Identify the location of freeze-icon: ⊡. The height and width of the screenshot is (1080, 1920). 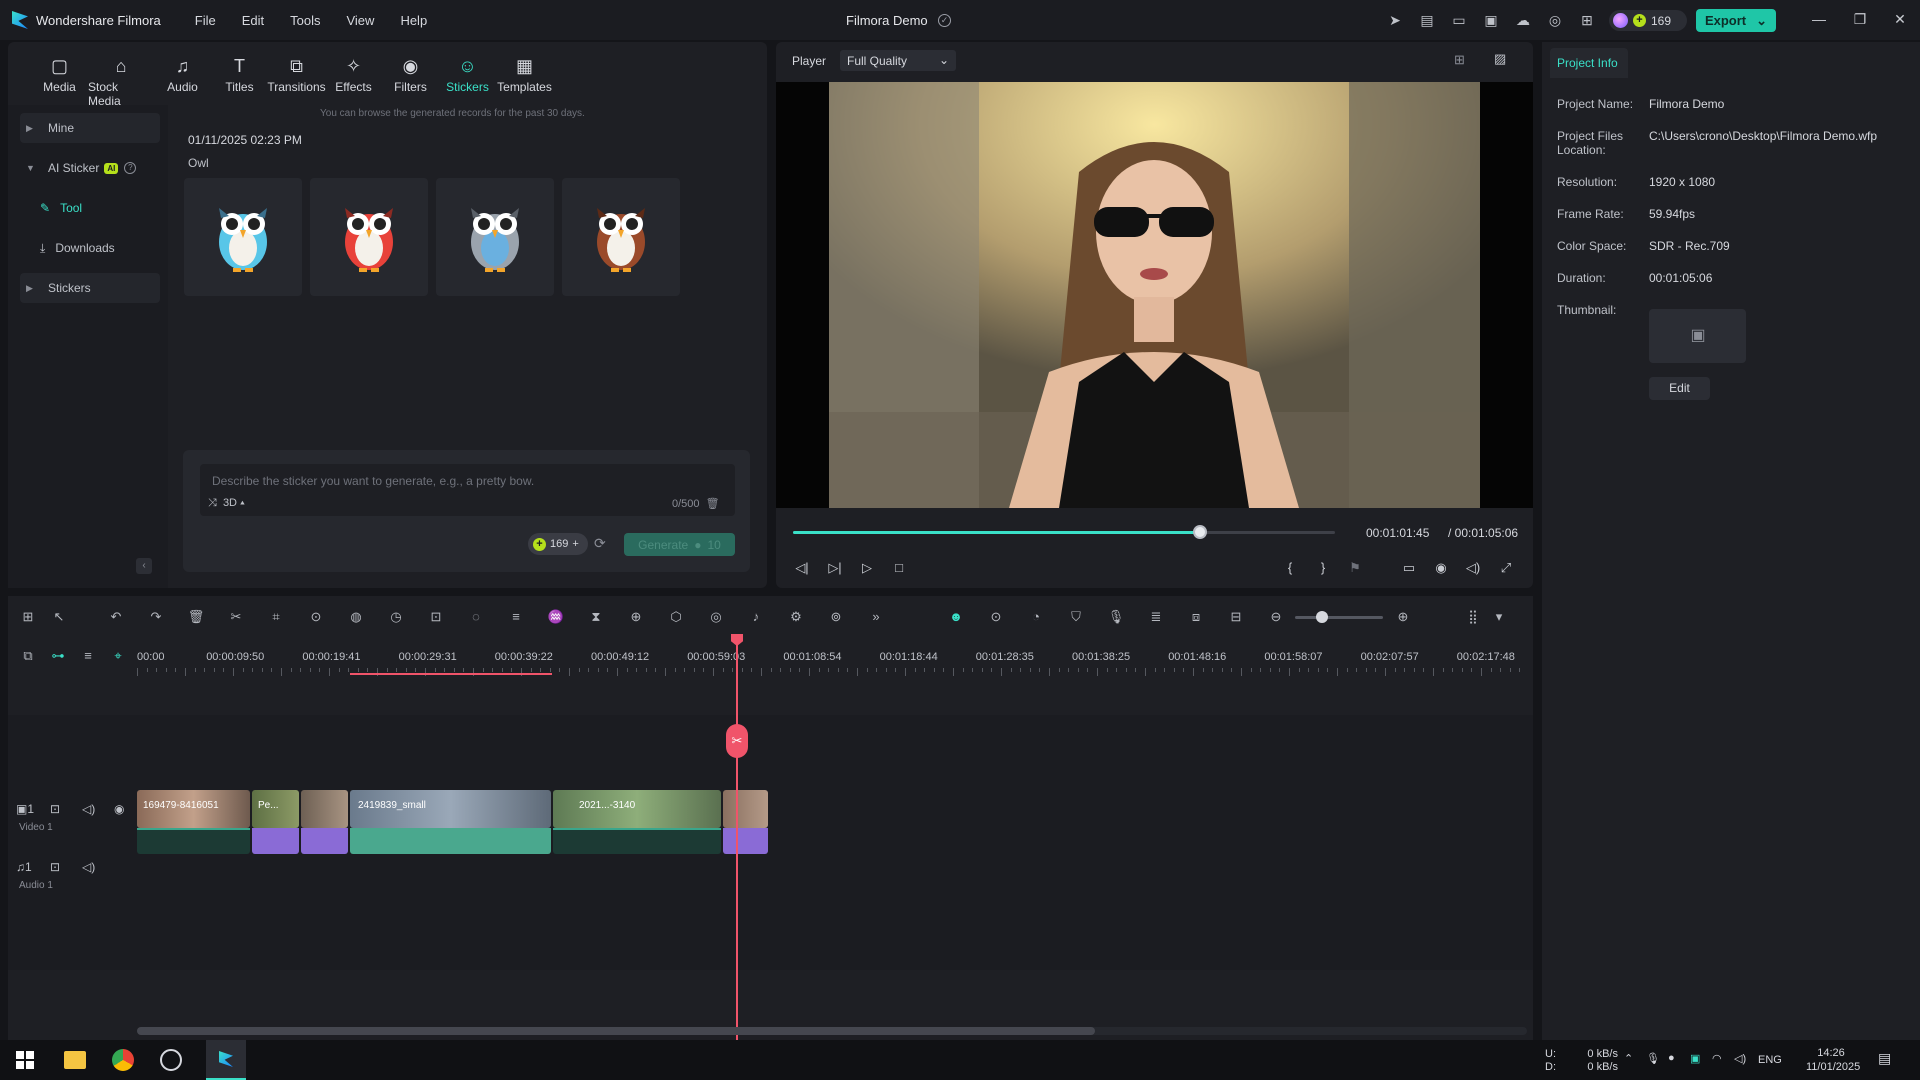
(436, 617).